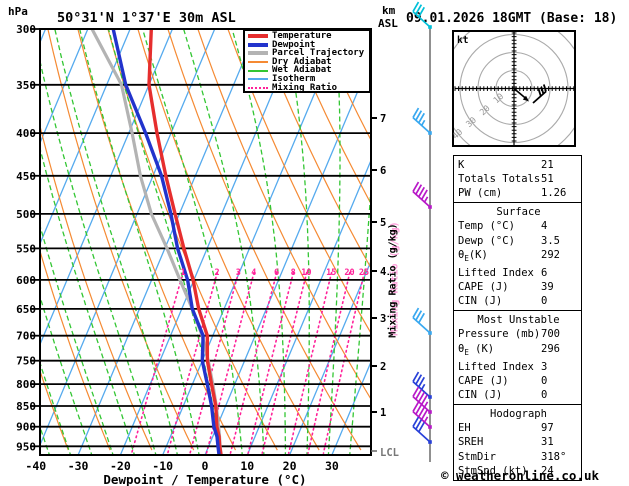  What do you see at coordinates (499, 179) in the screenshot?
I see `table-row-label: Totals Totals` at bounding box center [499, 179].